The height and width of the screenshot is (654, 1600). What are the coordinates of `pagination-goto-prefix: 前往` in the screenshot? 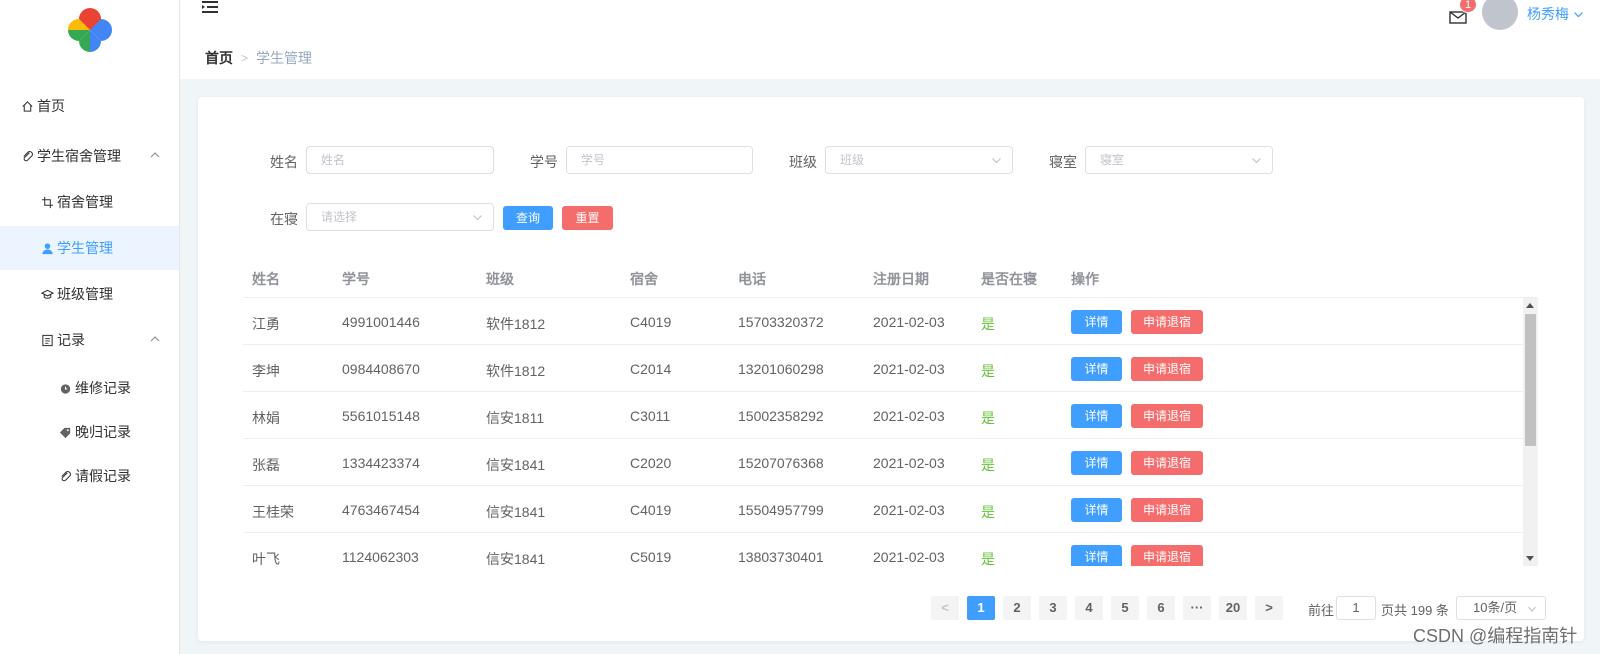 It's located at (1321, 610).